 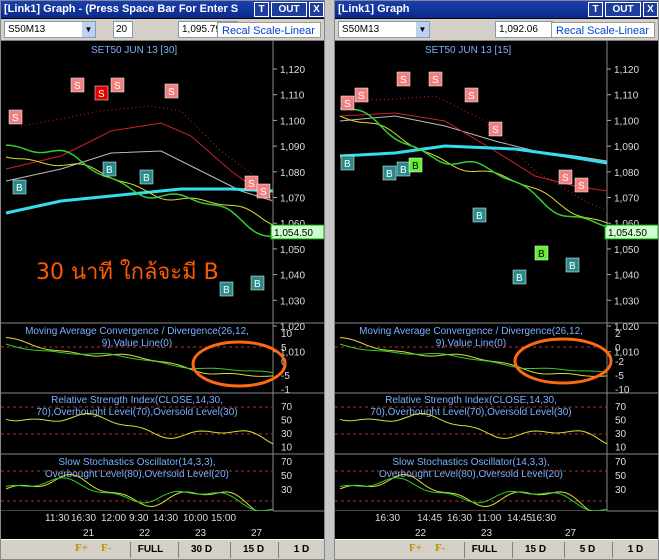 I want to click on left-symbol-select: S50M13 ▼, so click(x=50, y=29).